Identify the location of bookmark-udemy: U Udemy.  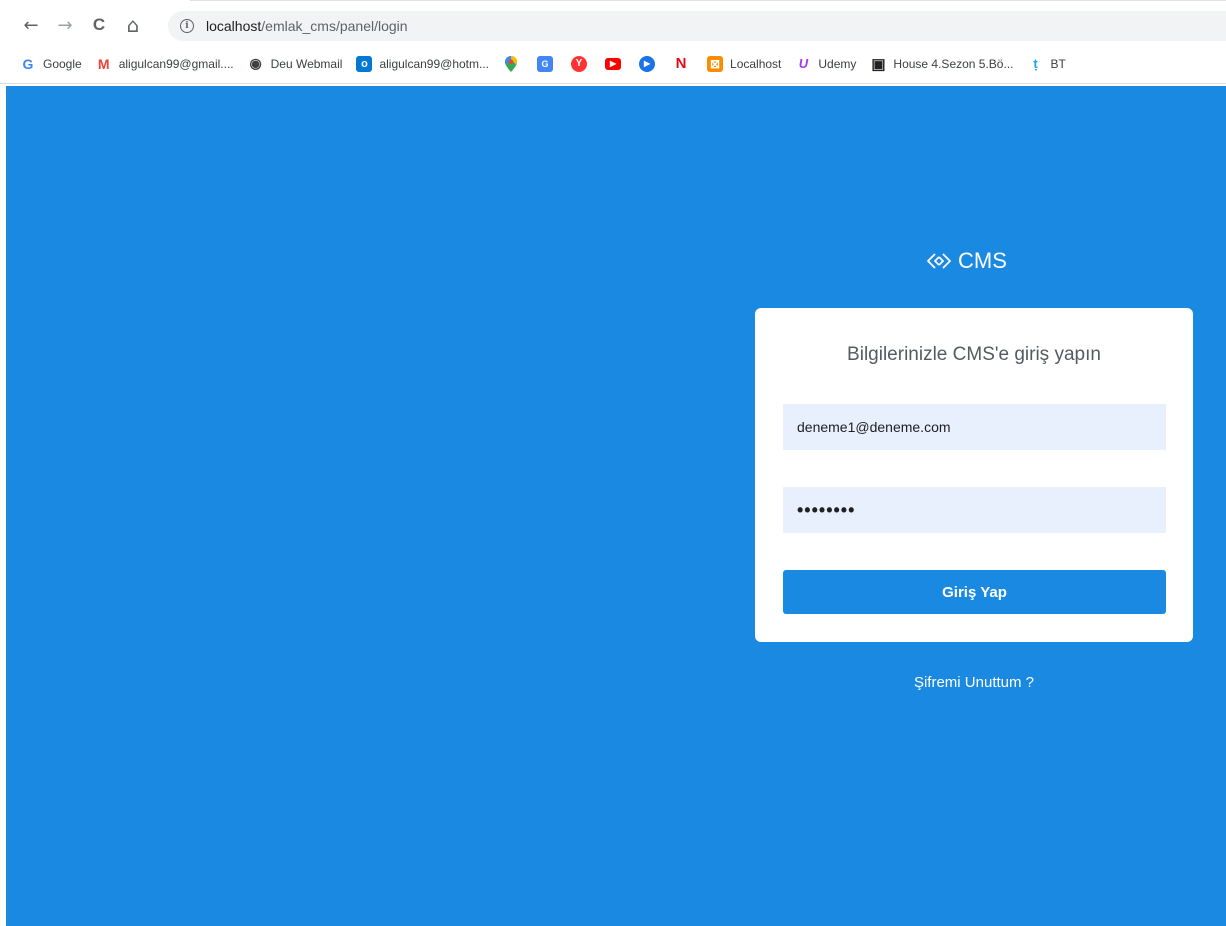
(826, 64).